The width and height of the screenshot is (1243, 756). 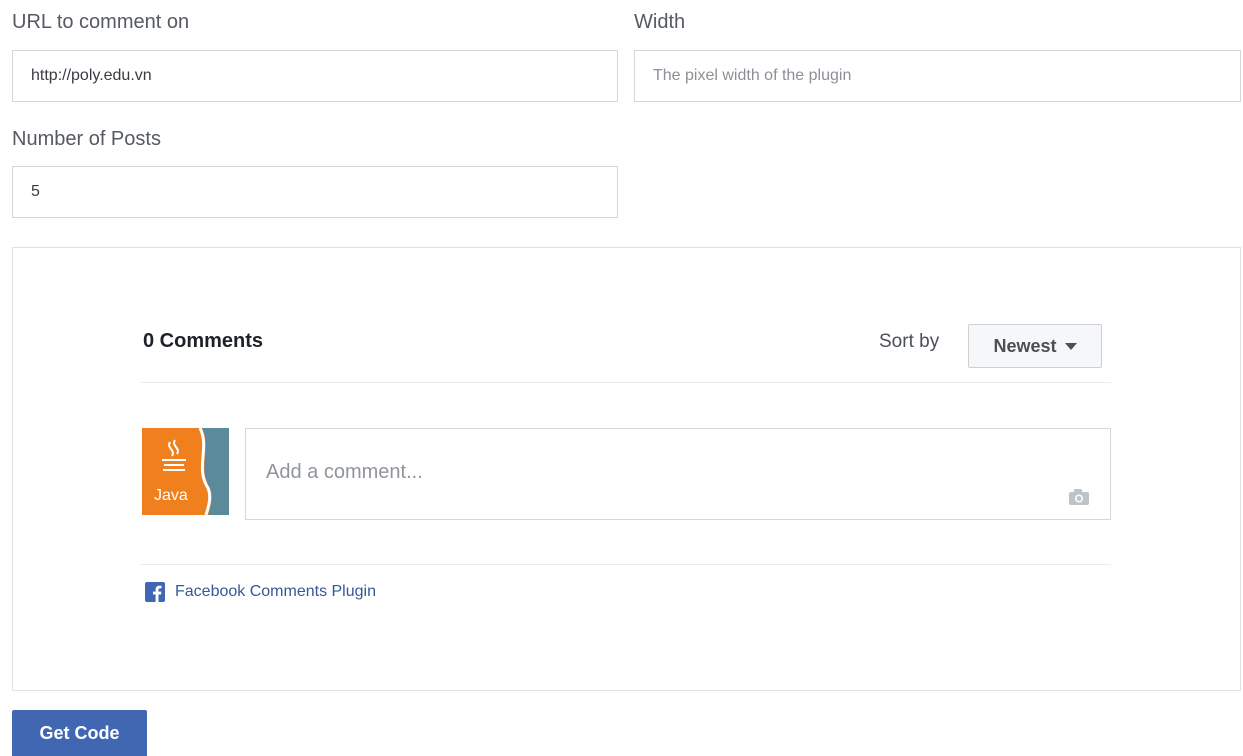 I want to click on java-logo-icon: Java, so click(x=185, y=471).